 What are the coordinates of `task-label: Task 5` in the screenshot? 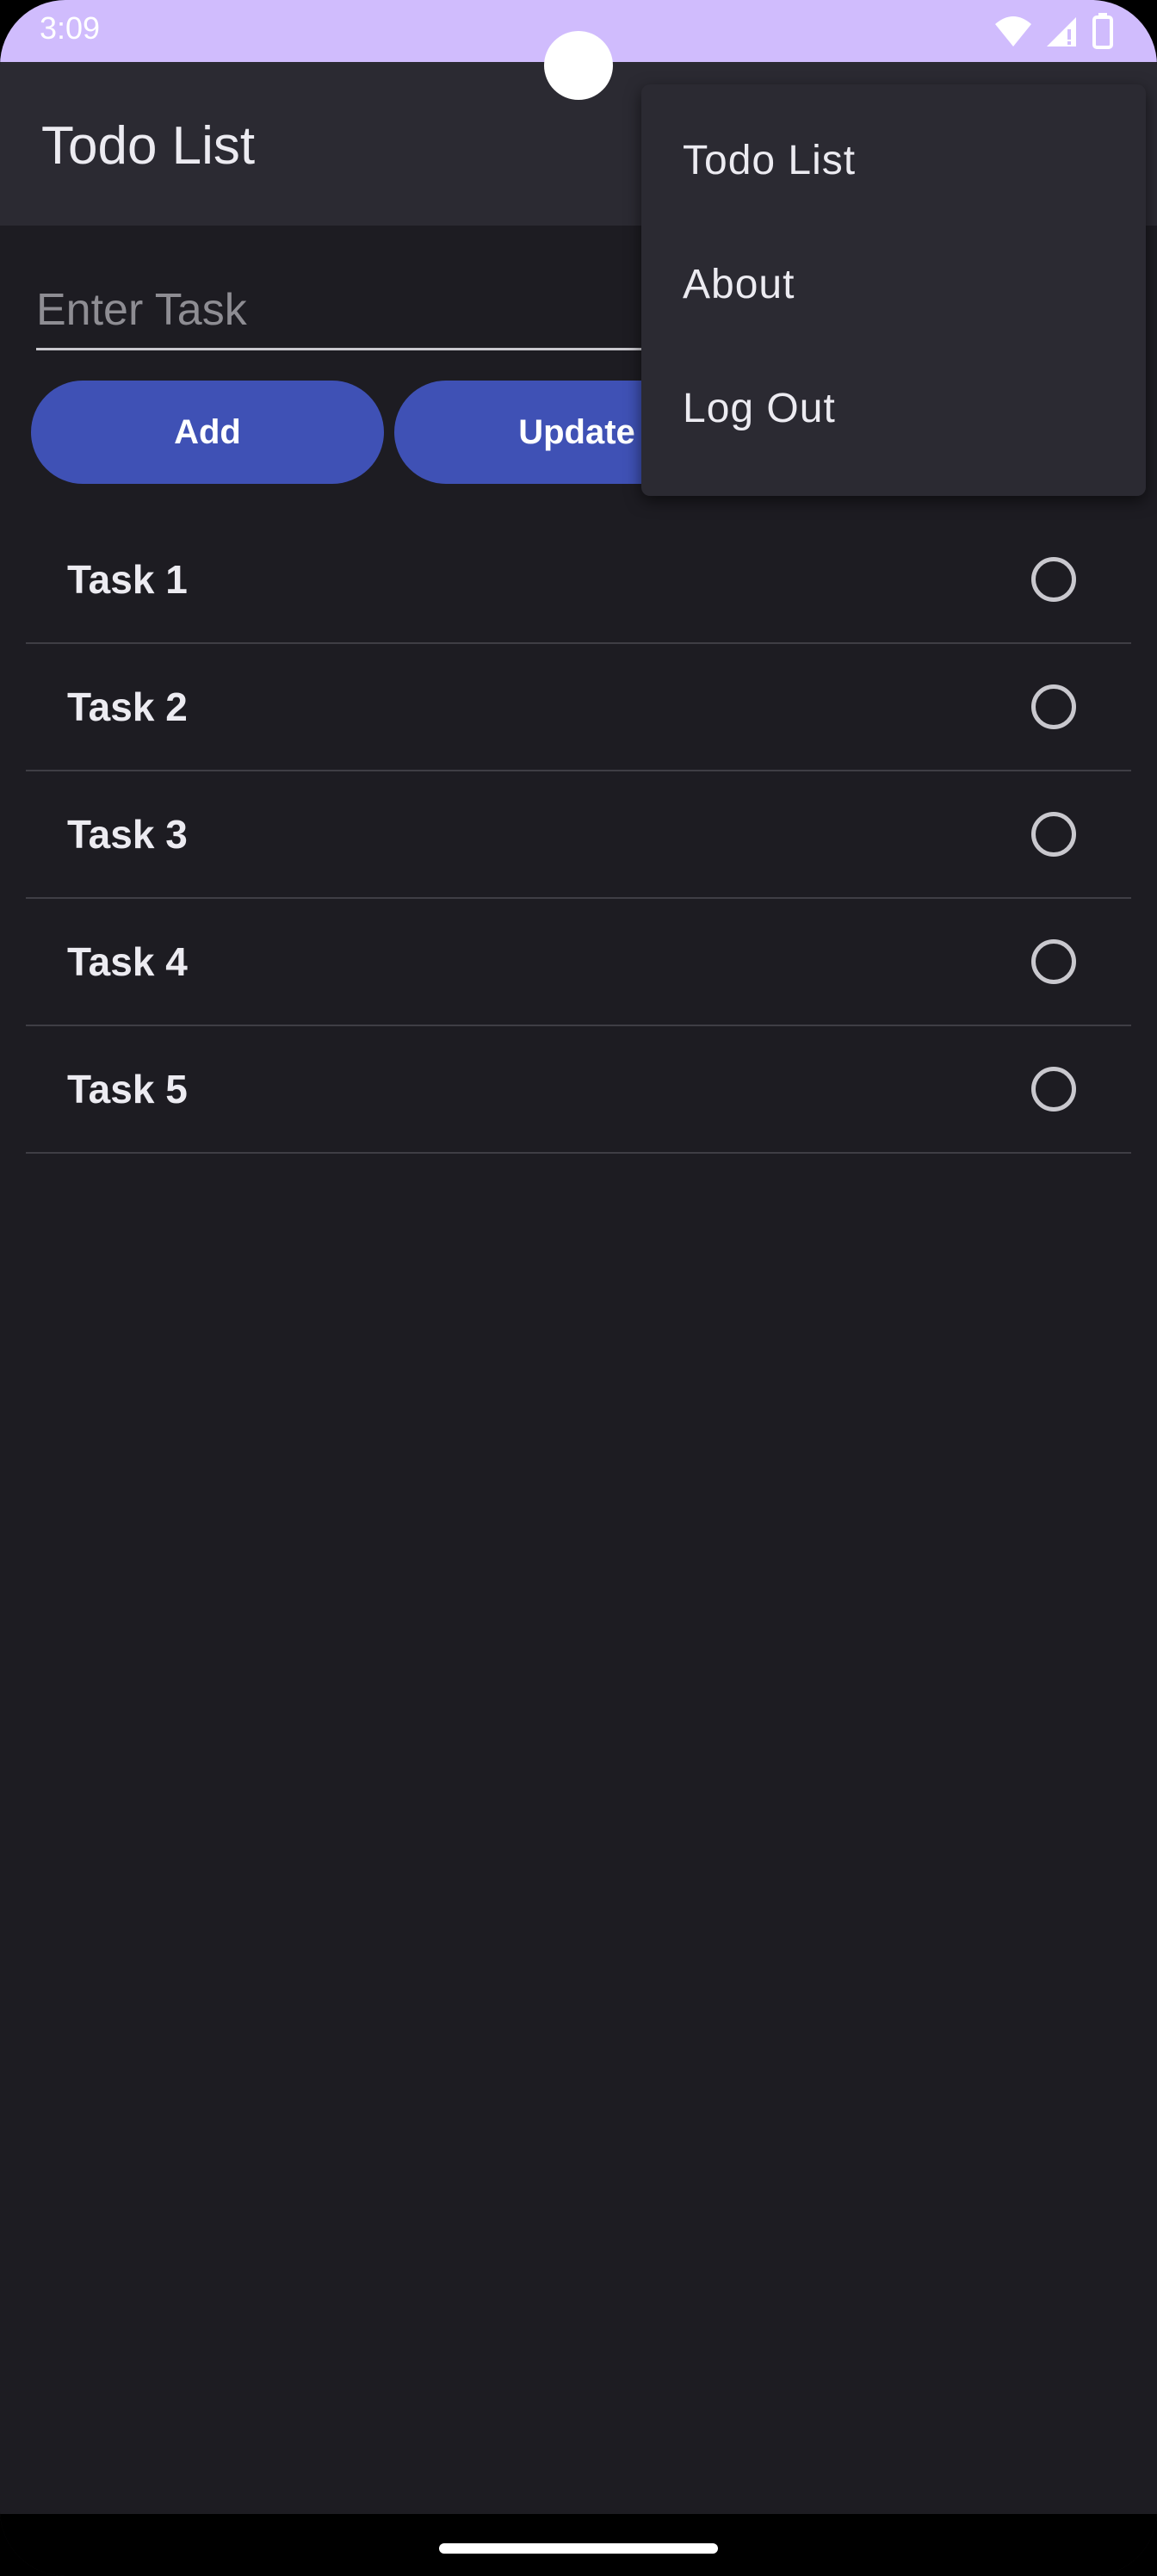 It's located at (127, 1090).